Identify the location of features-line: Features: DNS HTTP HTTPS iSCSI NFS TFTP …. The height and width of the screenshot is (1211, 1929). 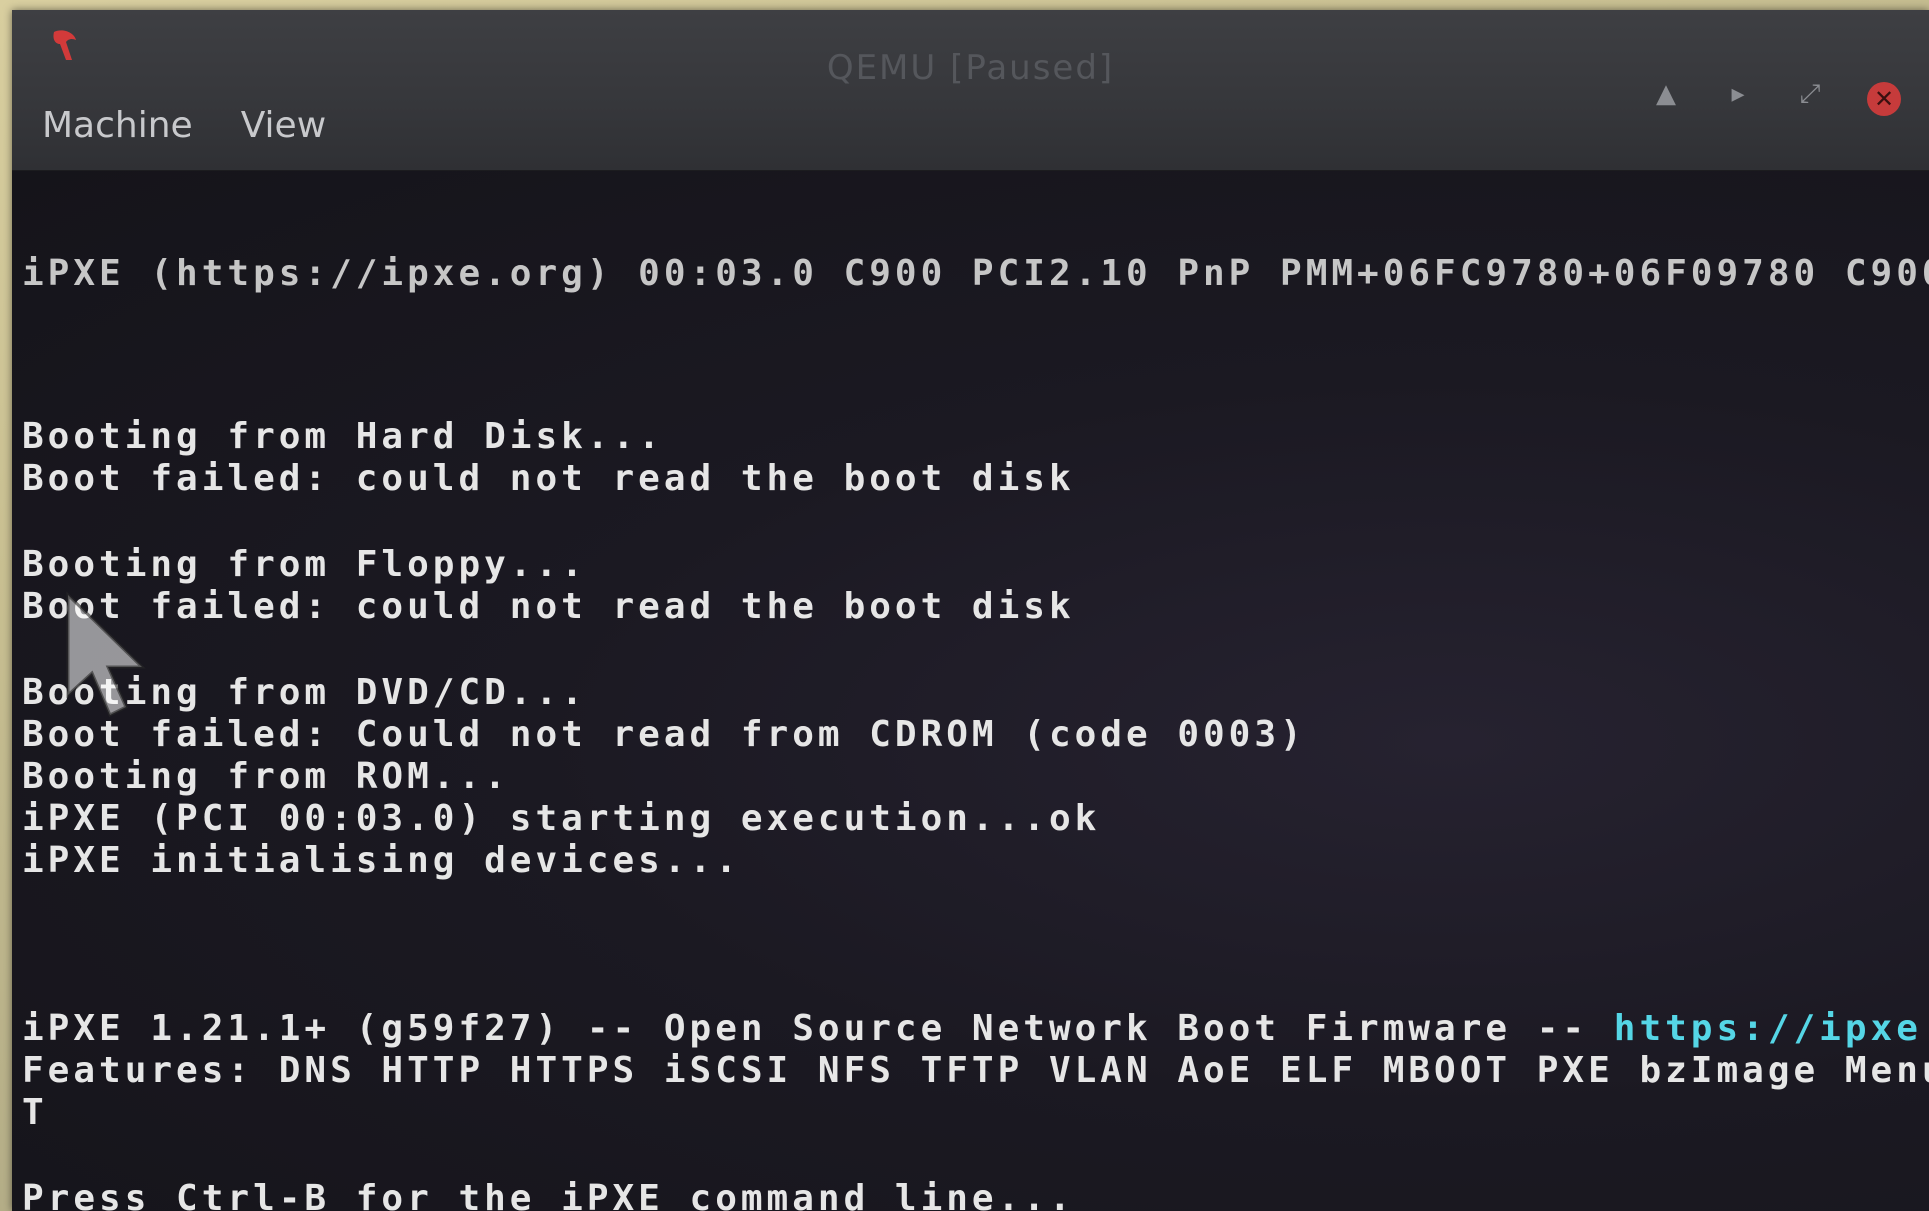
(975, 1070).